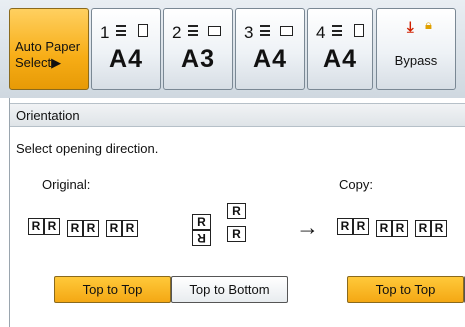  What do you see at coordinates (48, 54) in the screenshot?
I see `auto-paper-select-label: Auto Paper Select▶` at bounding box center [48, 54].